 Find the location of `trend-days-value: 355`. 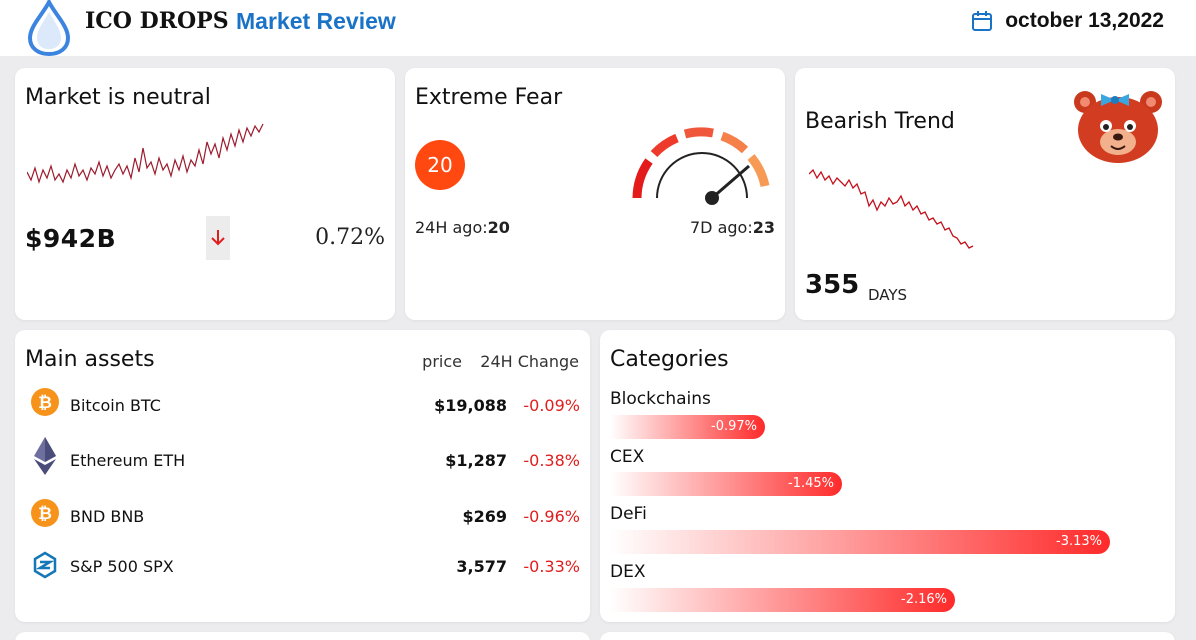

trend-days-value: 355 is located at coordinates (832, 285).